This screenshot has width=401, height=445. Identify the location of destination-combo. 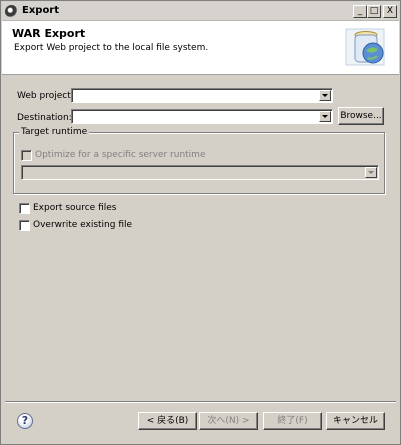
(202, 116).